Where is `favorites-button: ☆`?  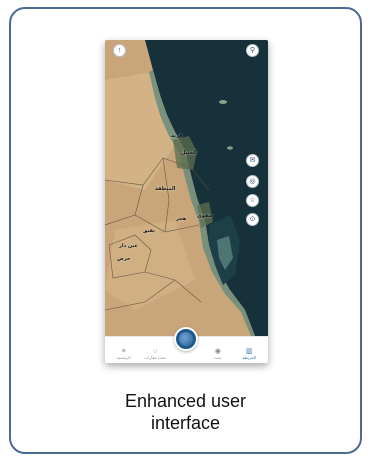
favorites-button: ☆ is located at coordinates (252, 200).